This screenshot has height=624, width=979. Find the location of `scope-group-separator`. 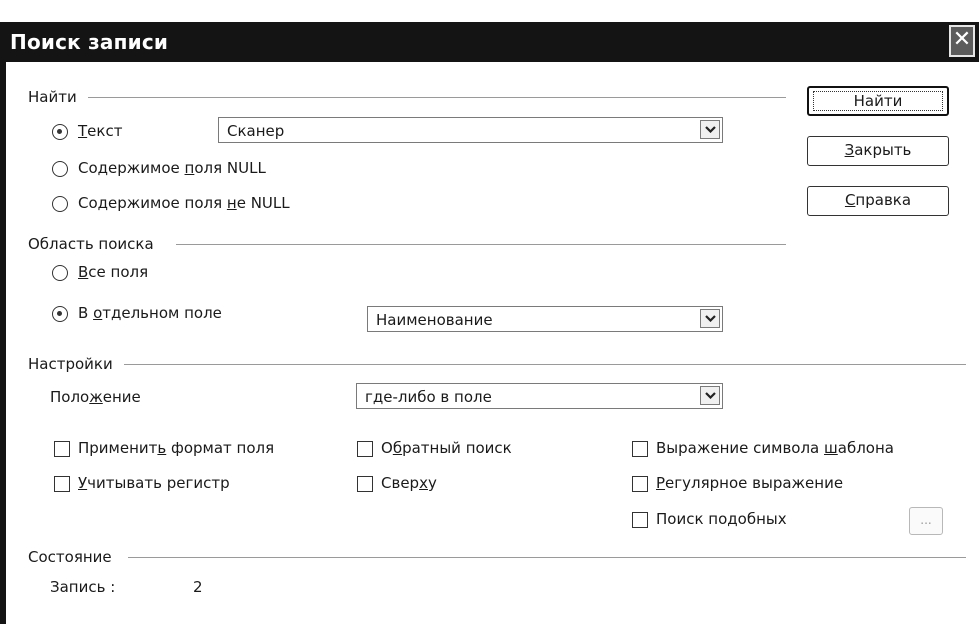

scope-group-separator is located at coordinates (481, 244).